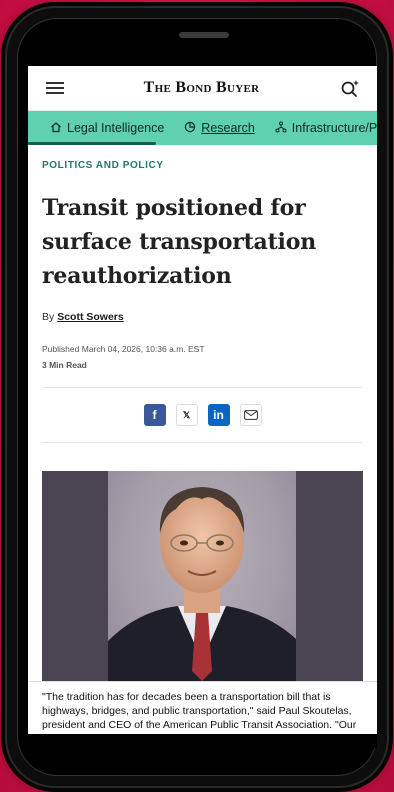 This screenshot has height=792, width=394. Describe the element at coordinates (92, 143) in the screenshot. I see `nav-active-indicator` at that location.